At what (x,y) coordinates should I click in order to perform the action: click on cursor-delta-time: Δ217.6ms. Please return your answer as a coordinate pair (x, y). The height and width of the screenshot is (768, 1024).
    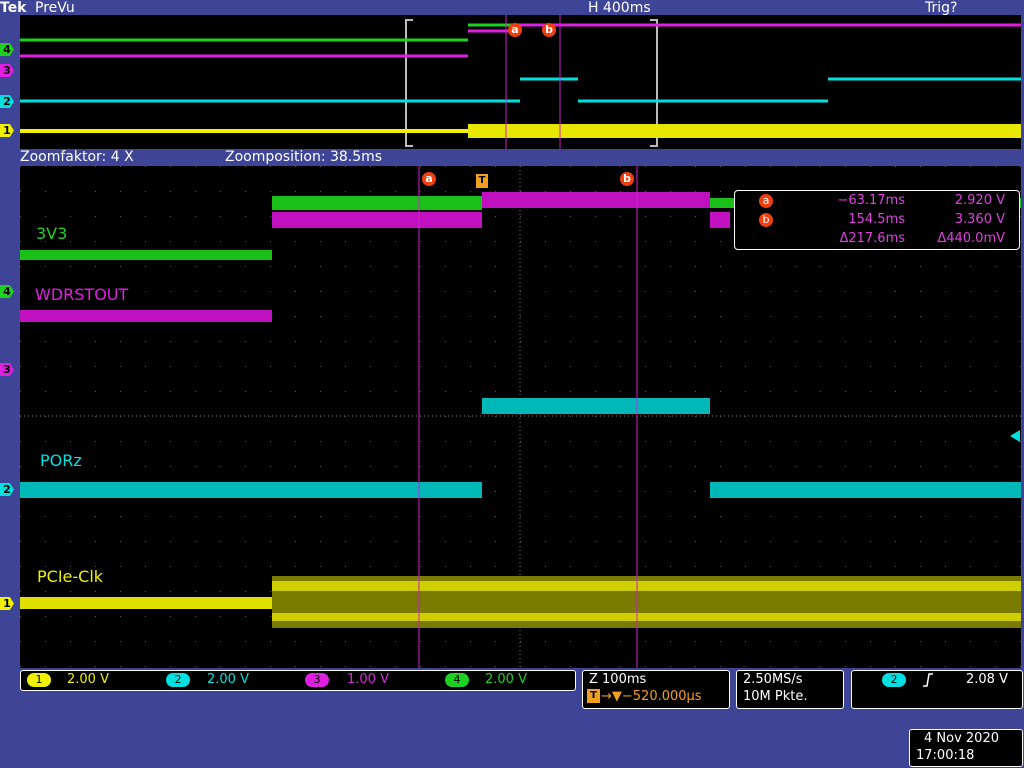
    Looking at the image, I should click on (872, 238).